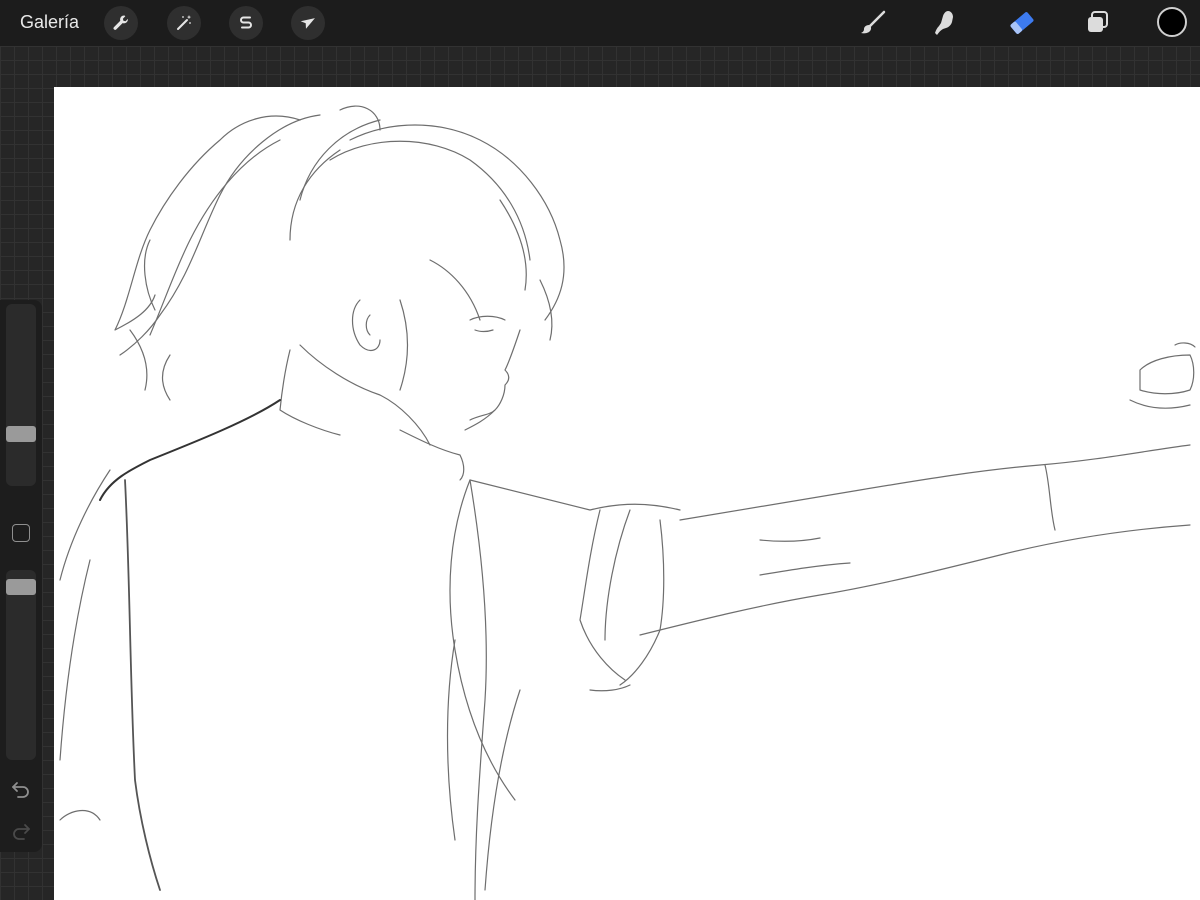 The height and width of the screenshot is (900, 1200). I want to click on brush-size-handle, so click(21, 434).